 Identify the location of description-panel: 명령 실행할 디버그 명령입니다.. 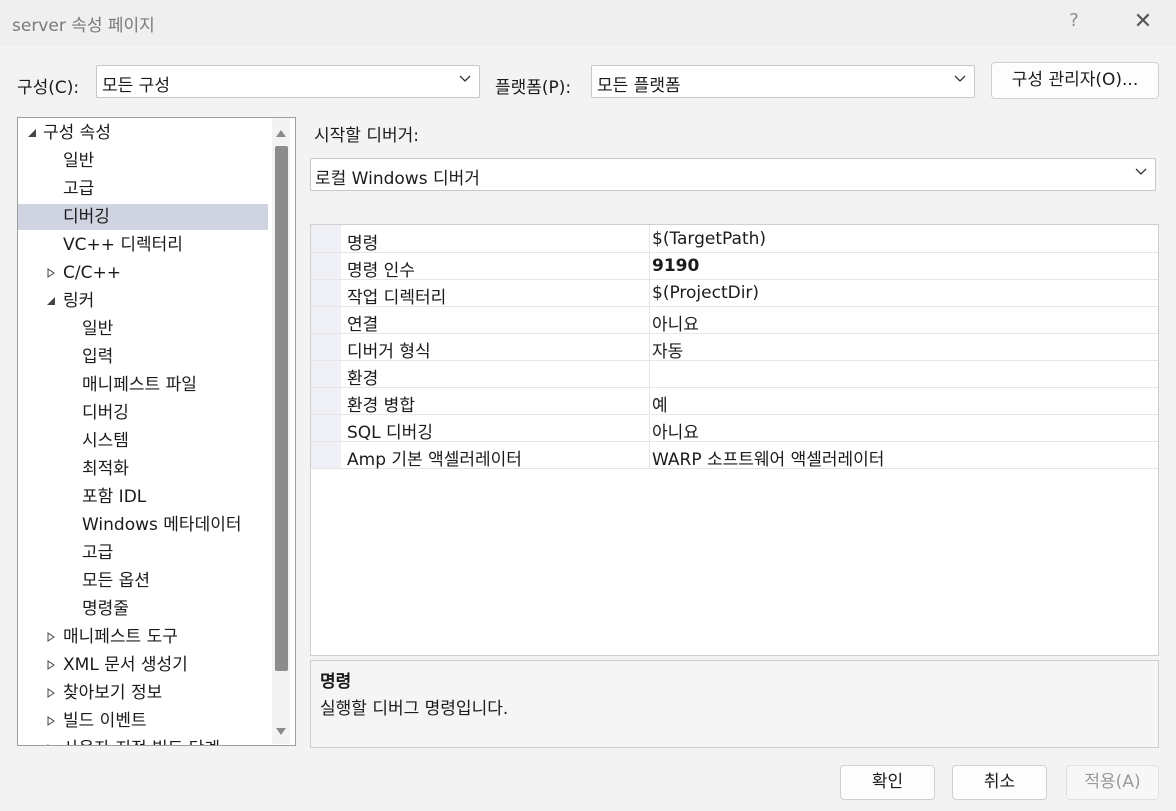
(734, 704).